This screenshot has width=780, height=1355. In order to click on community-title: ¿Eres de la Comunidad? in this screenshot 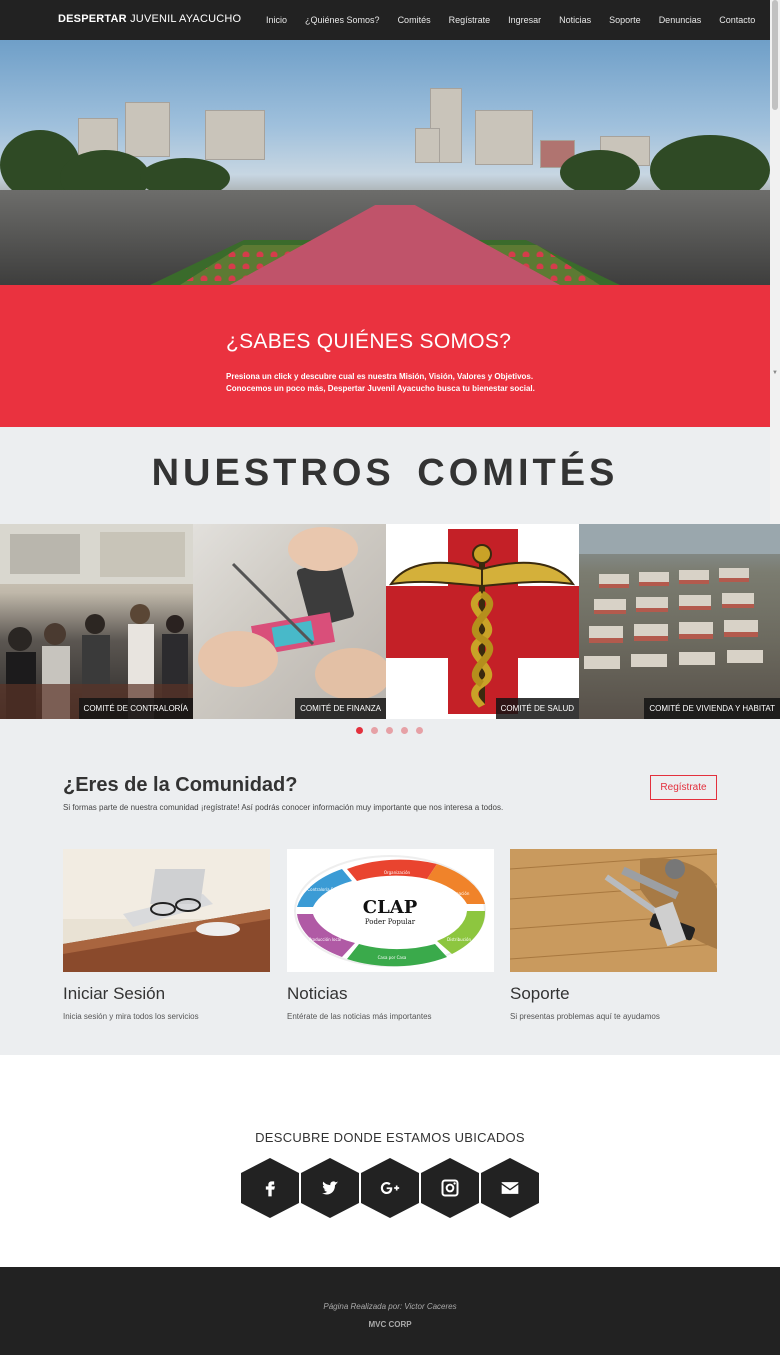, I will do `click(180, 785)`.